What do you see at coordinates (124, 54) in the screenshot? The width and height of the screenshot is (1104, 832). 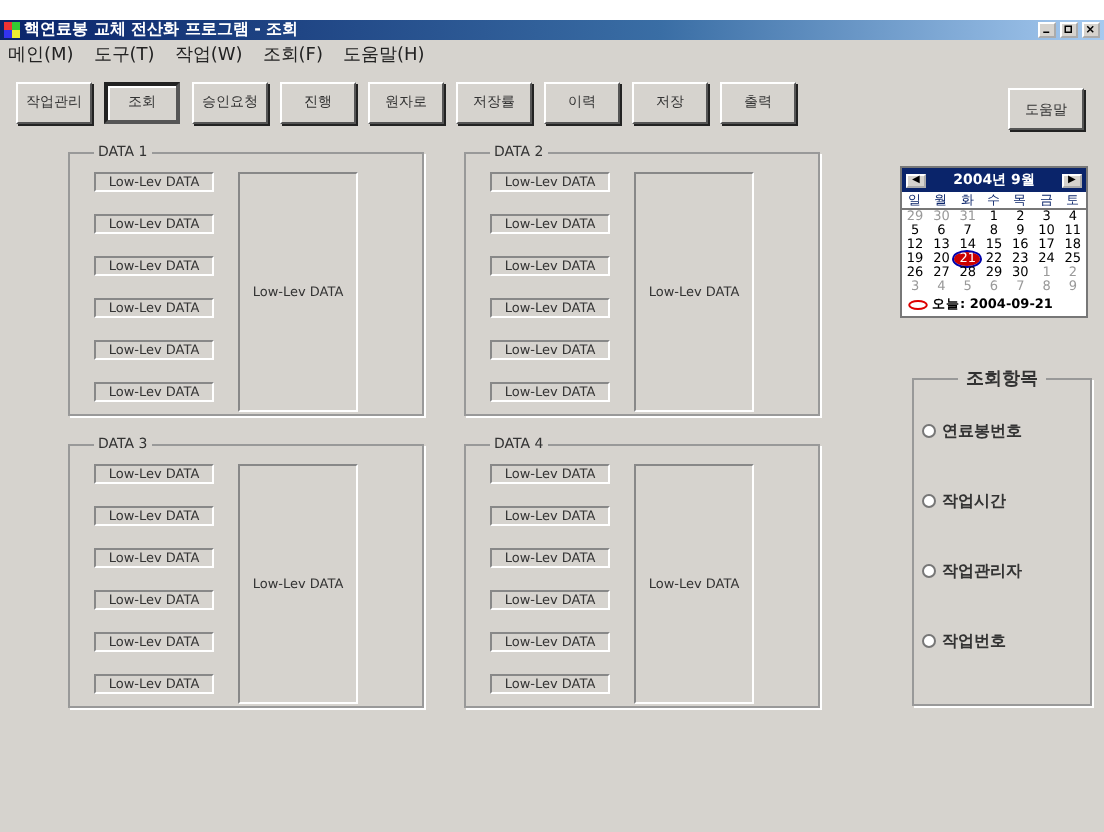 I see `menu-item: 도구(T)` at bounding box center [124, 54].